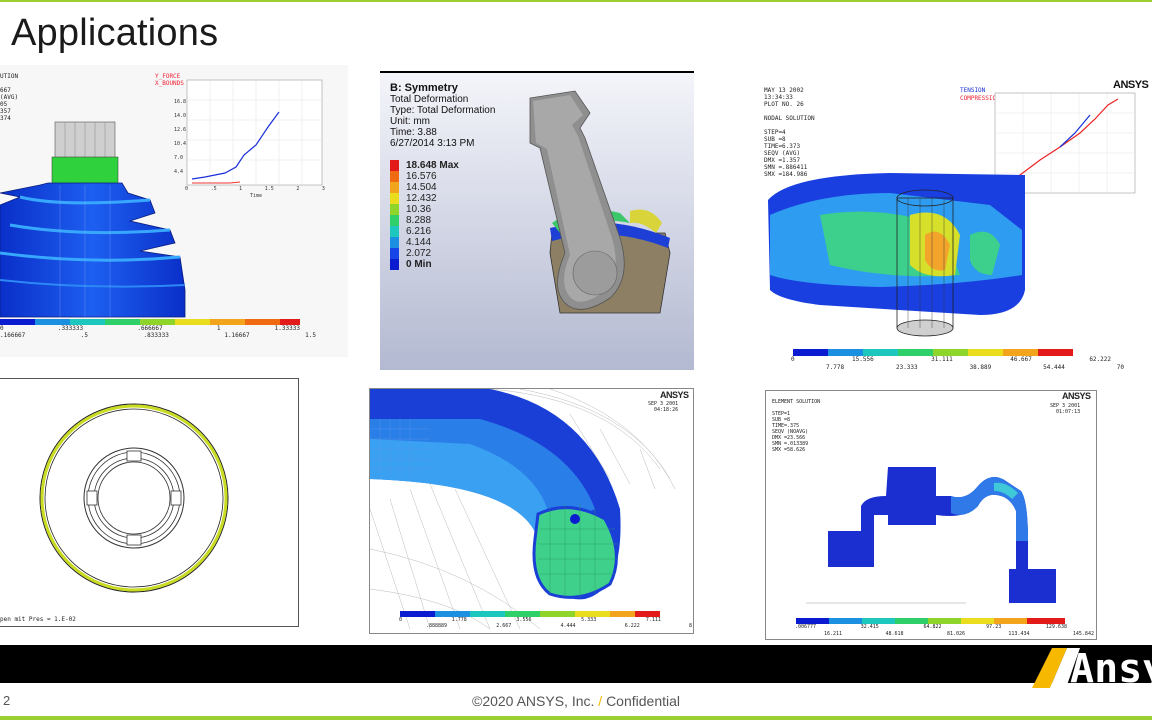 The image size is (1152, 720). What do you see at coordinates (576, 701) in the screenshot?
I see `footer-copyright: ©2020 ANSYS, Inc. / Confidential` at bounding box center [576, 701].